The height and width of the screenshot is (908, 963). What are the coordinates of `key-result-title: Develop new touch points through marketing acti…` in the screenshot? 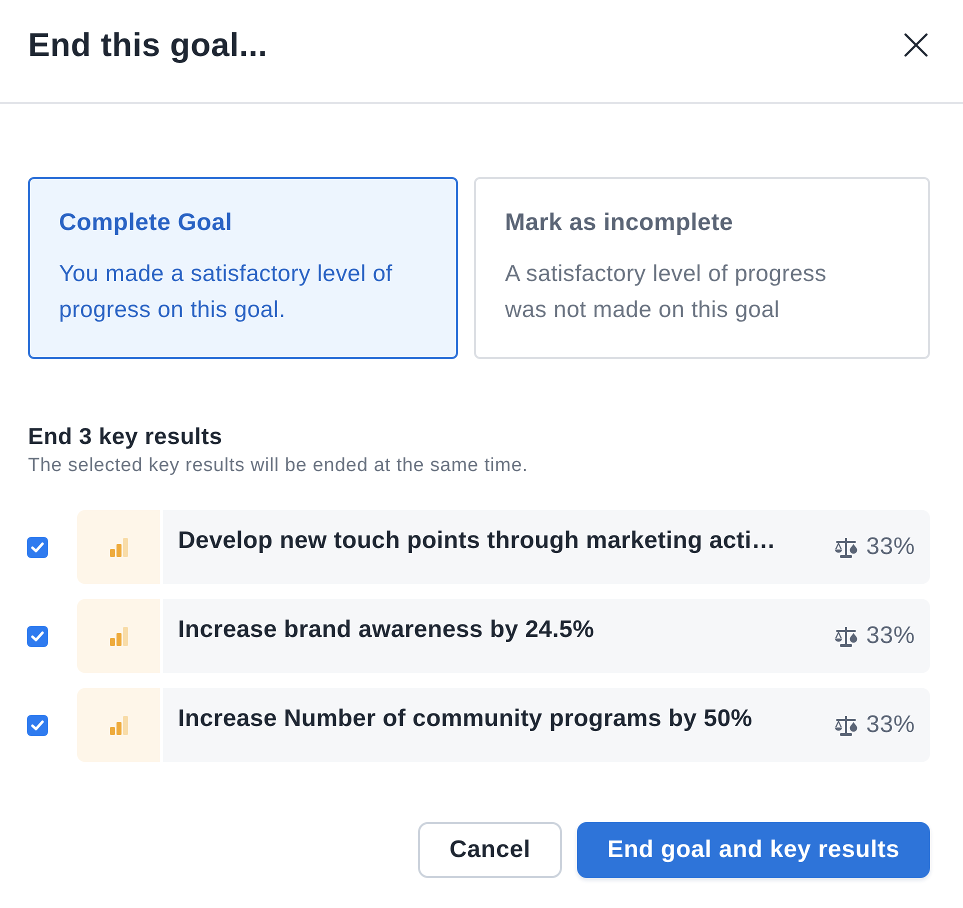 It's located at (477, 541).